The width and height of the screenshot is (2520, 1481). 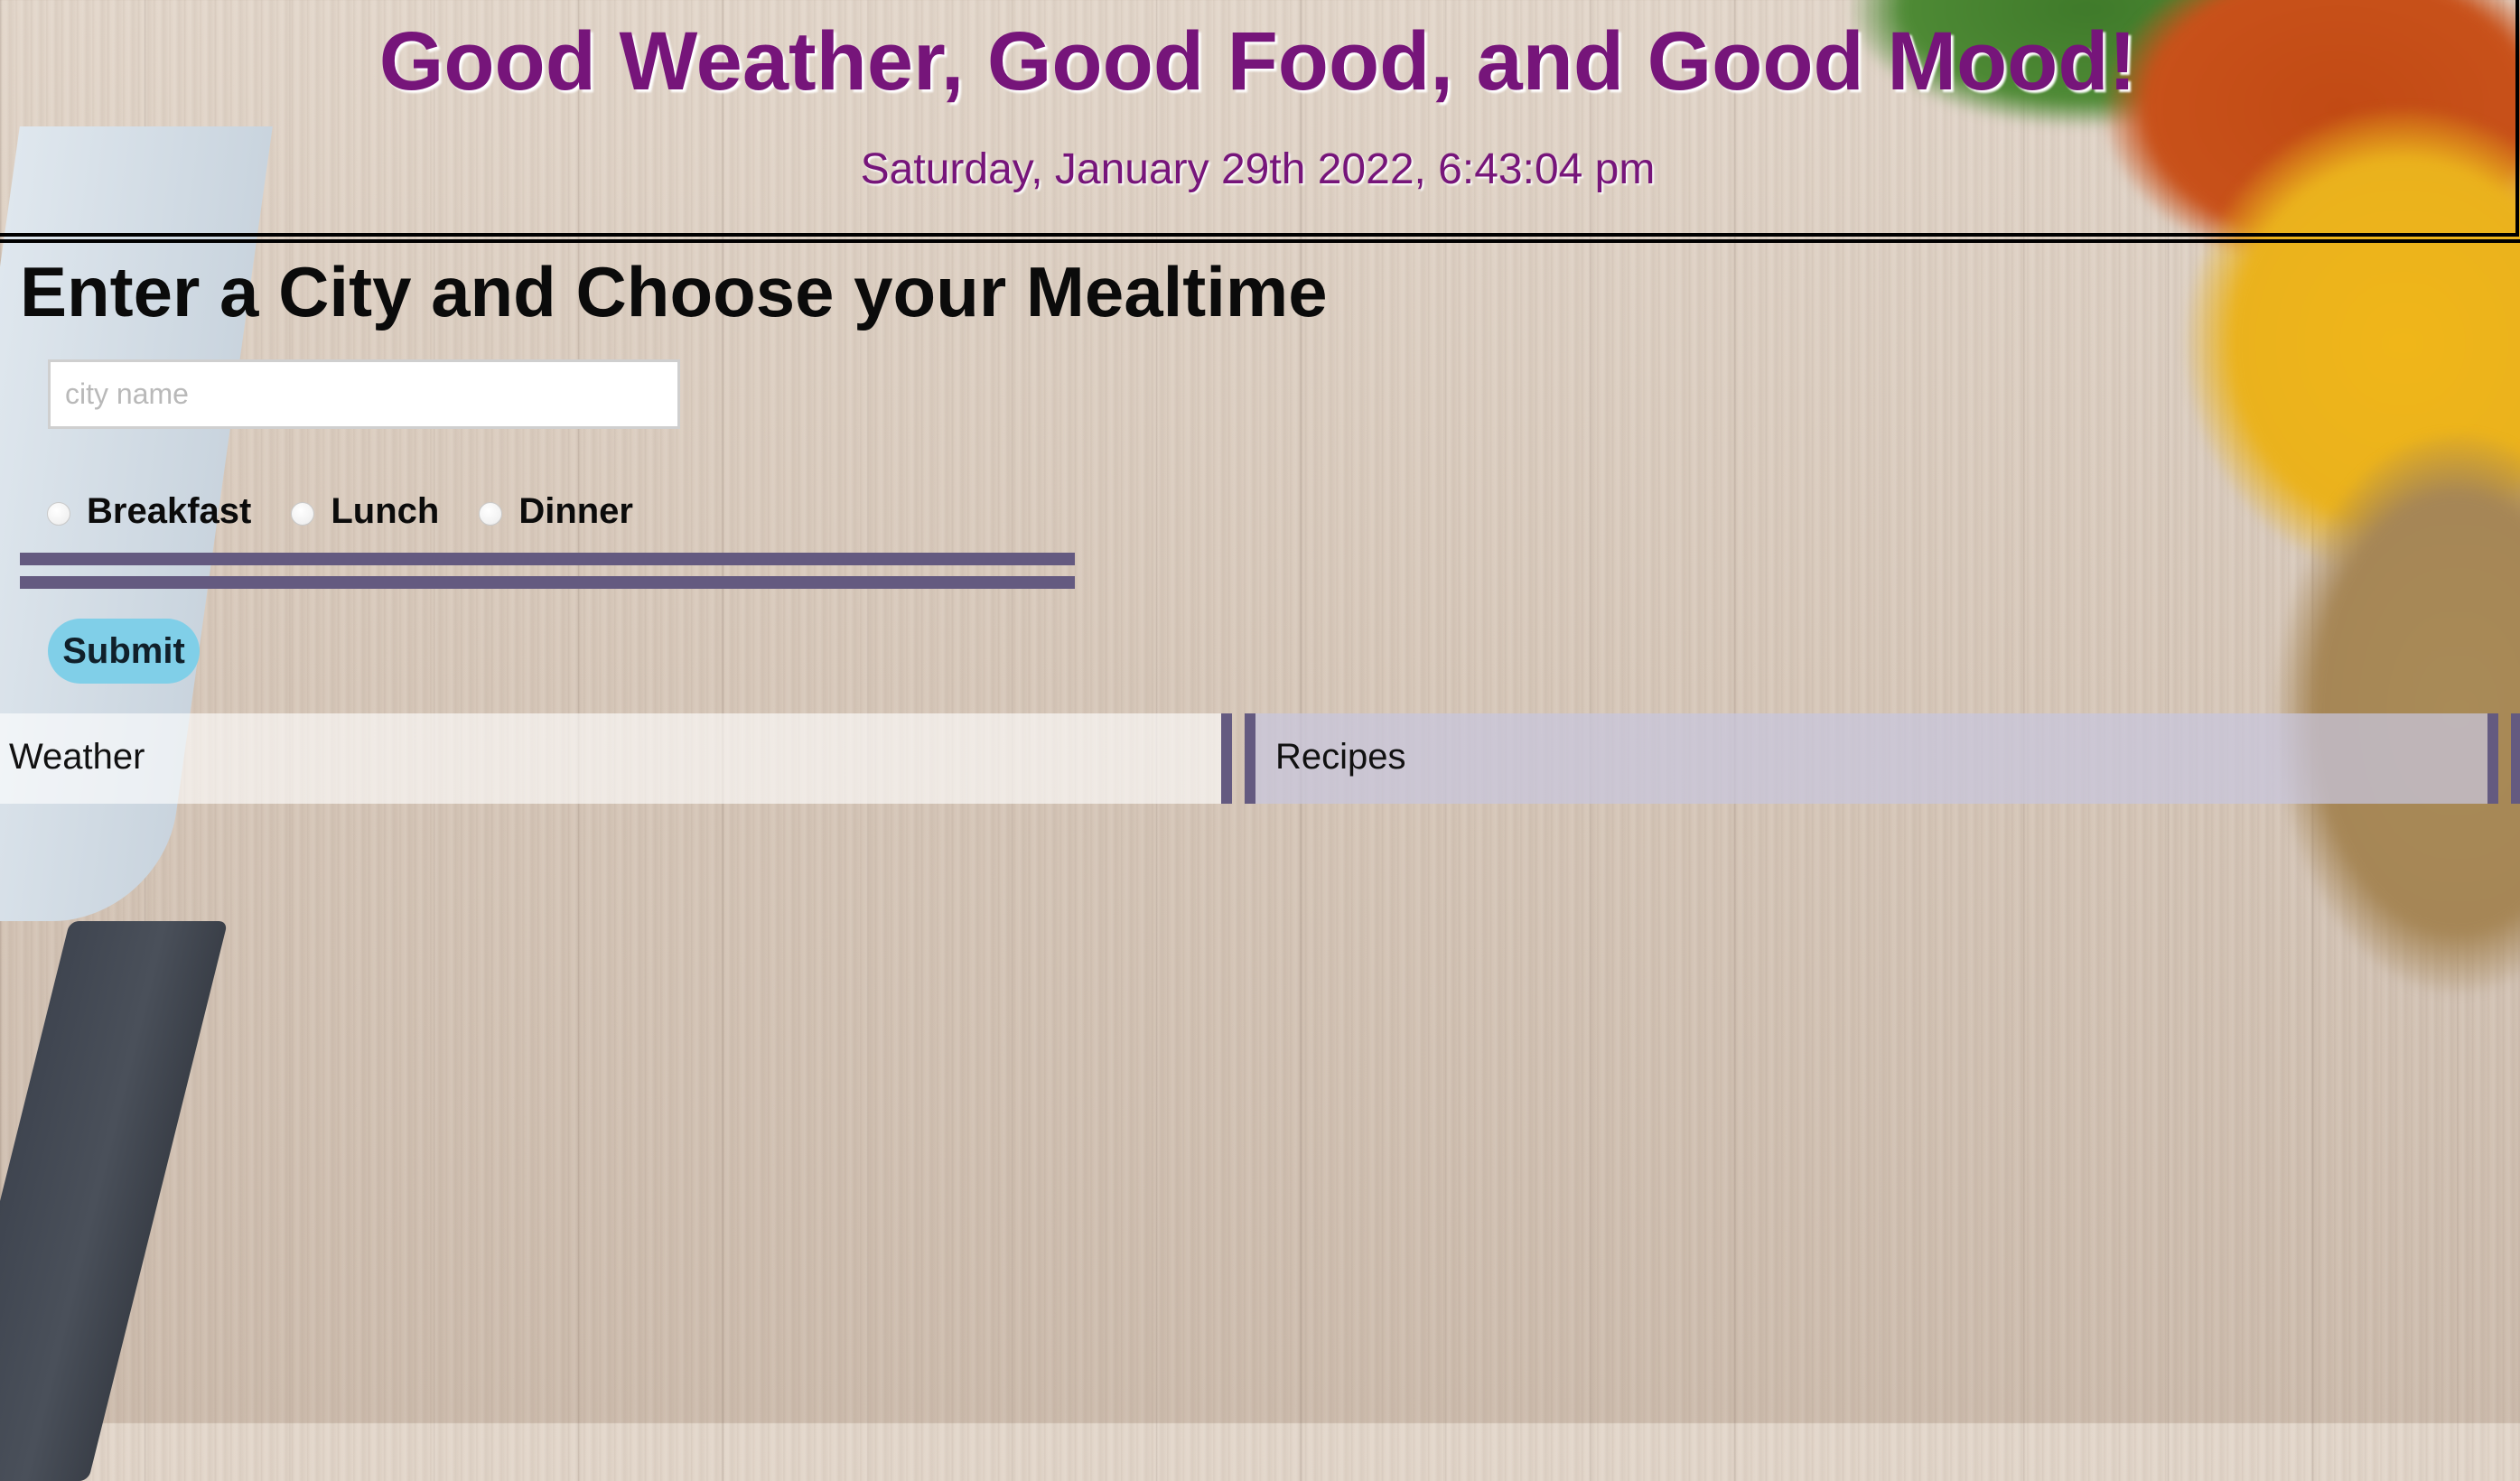 I want to click on recipes-panel: Recipes, so click(x=1871, y=759).